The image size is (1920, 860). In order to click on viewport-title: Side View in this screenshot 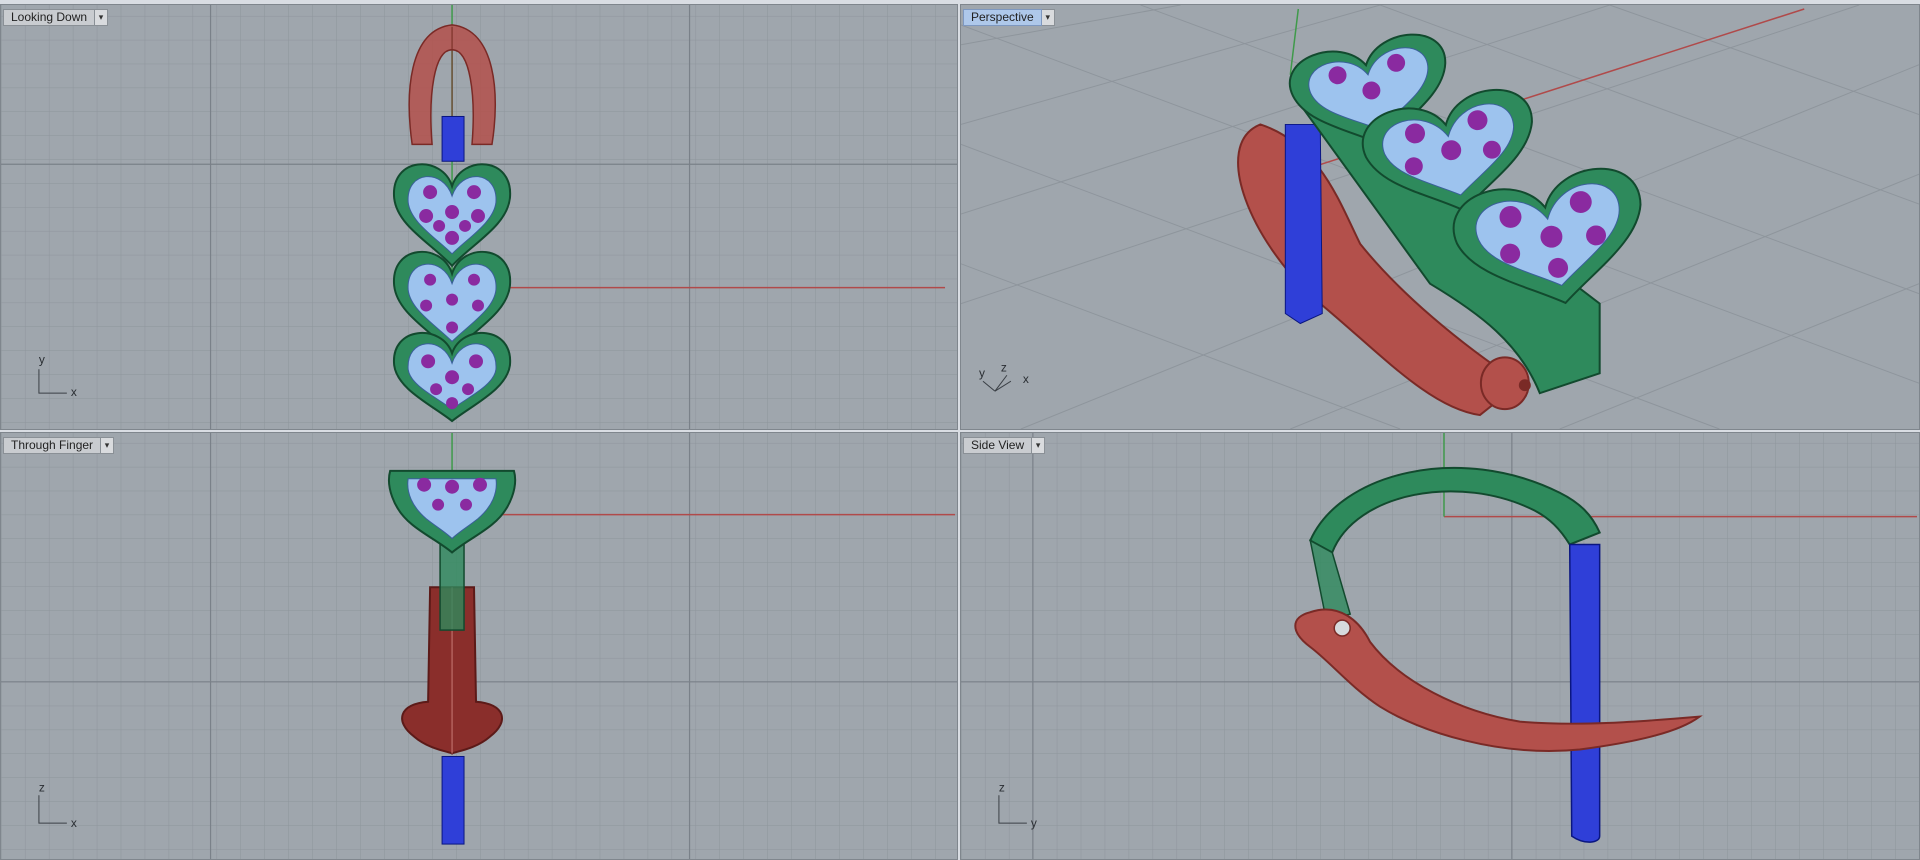, I will do `click(998, 445)`.